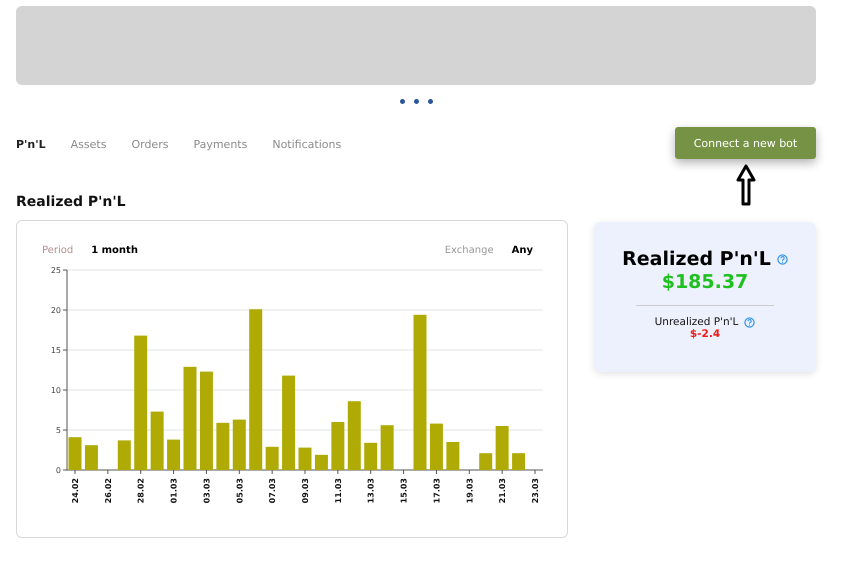 The image size is (844, 577). I want to click on y-tick-label: 0, so click(58, 470).